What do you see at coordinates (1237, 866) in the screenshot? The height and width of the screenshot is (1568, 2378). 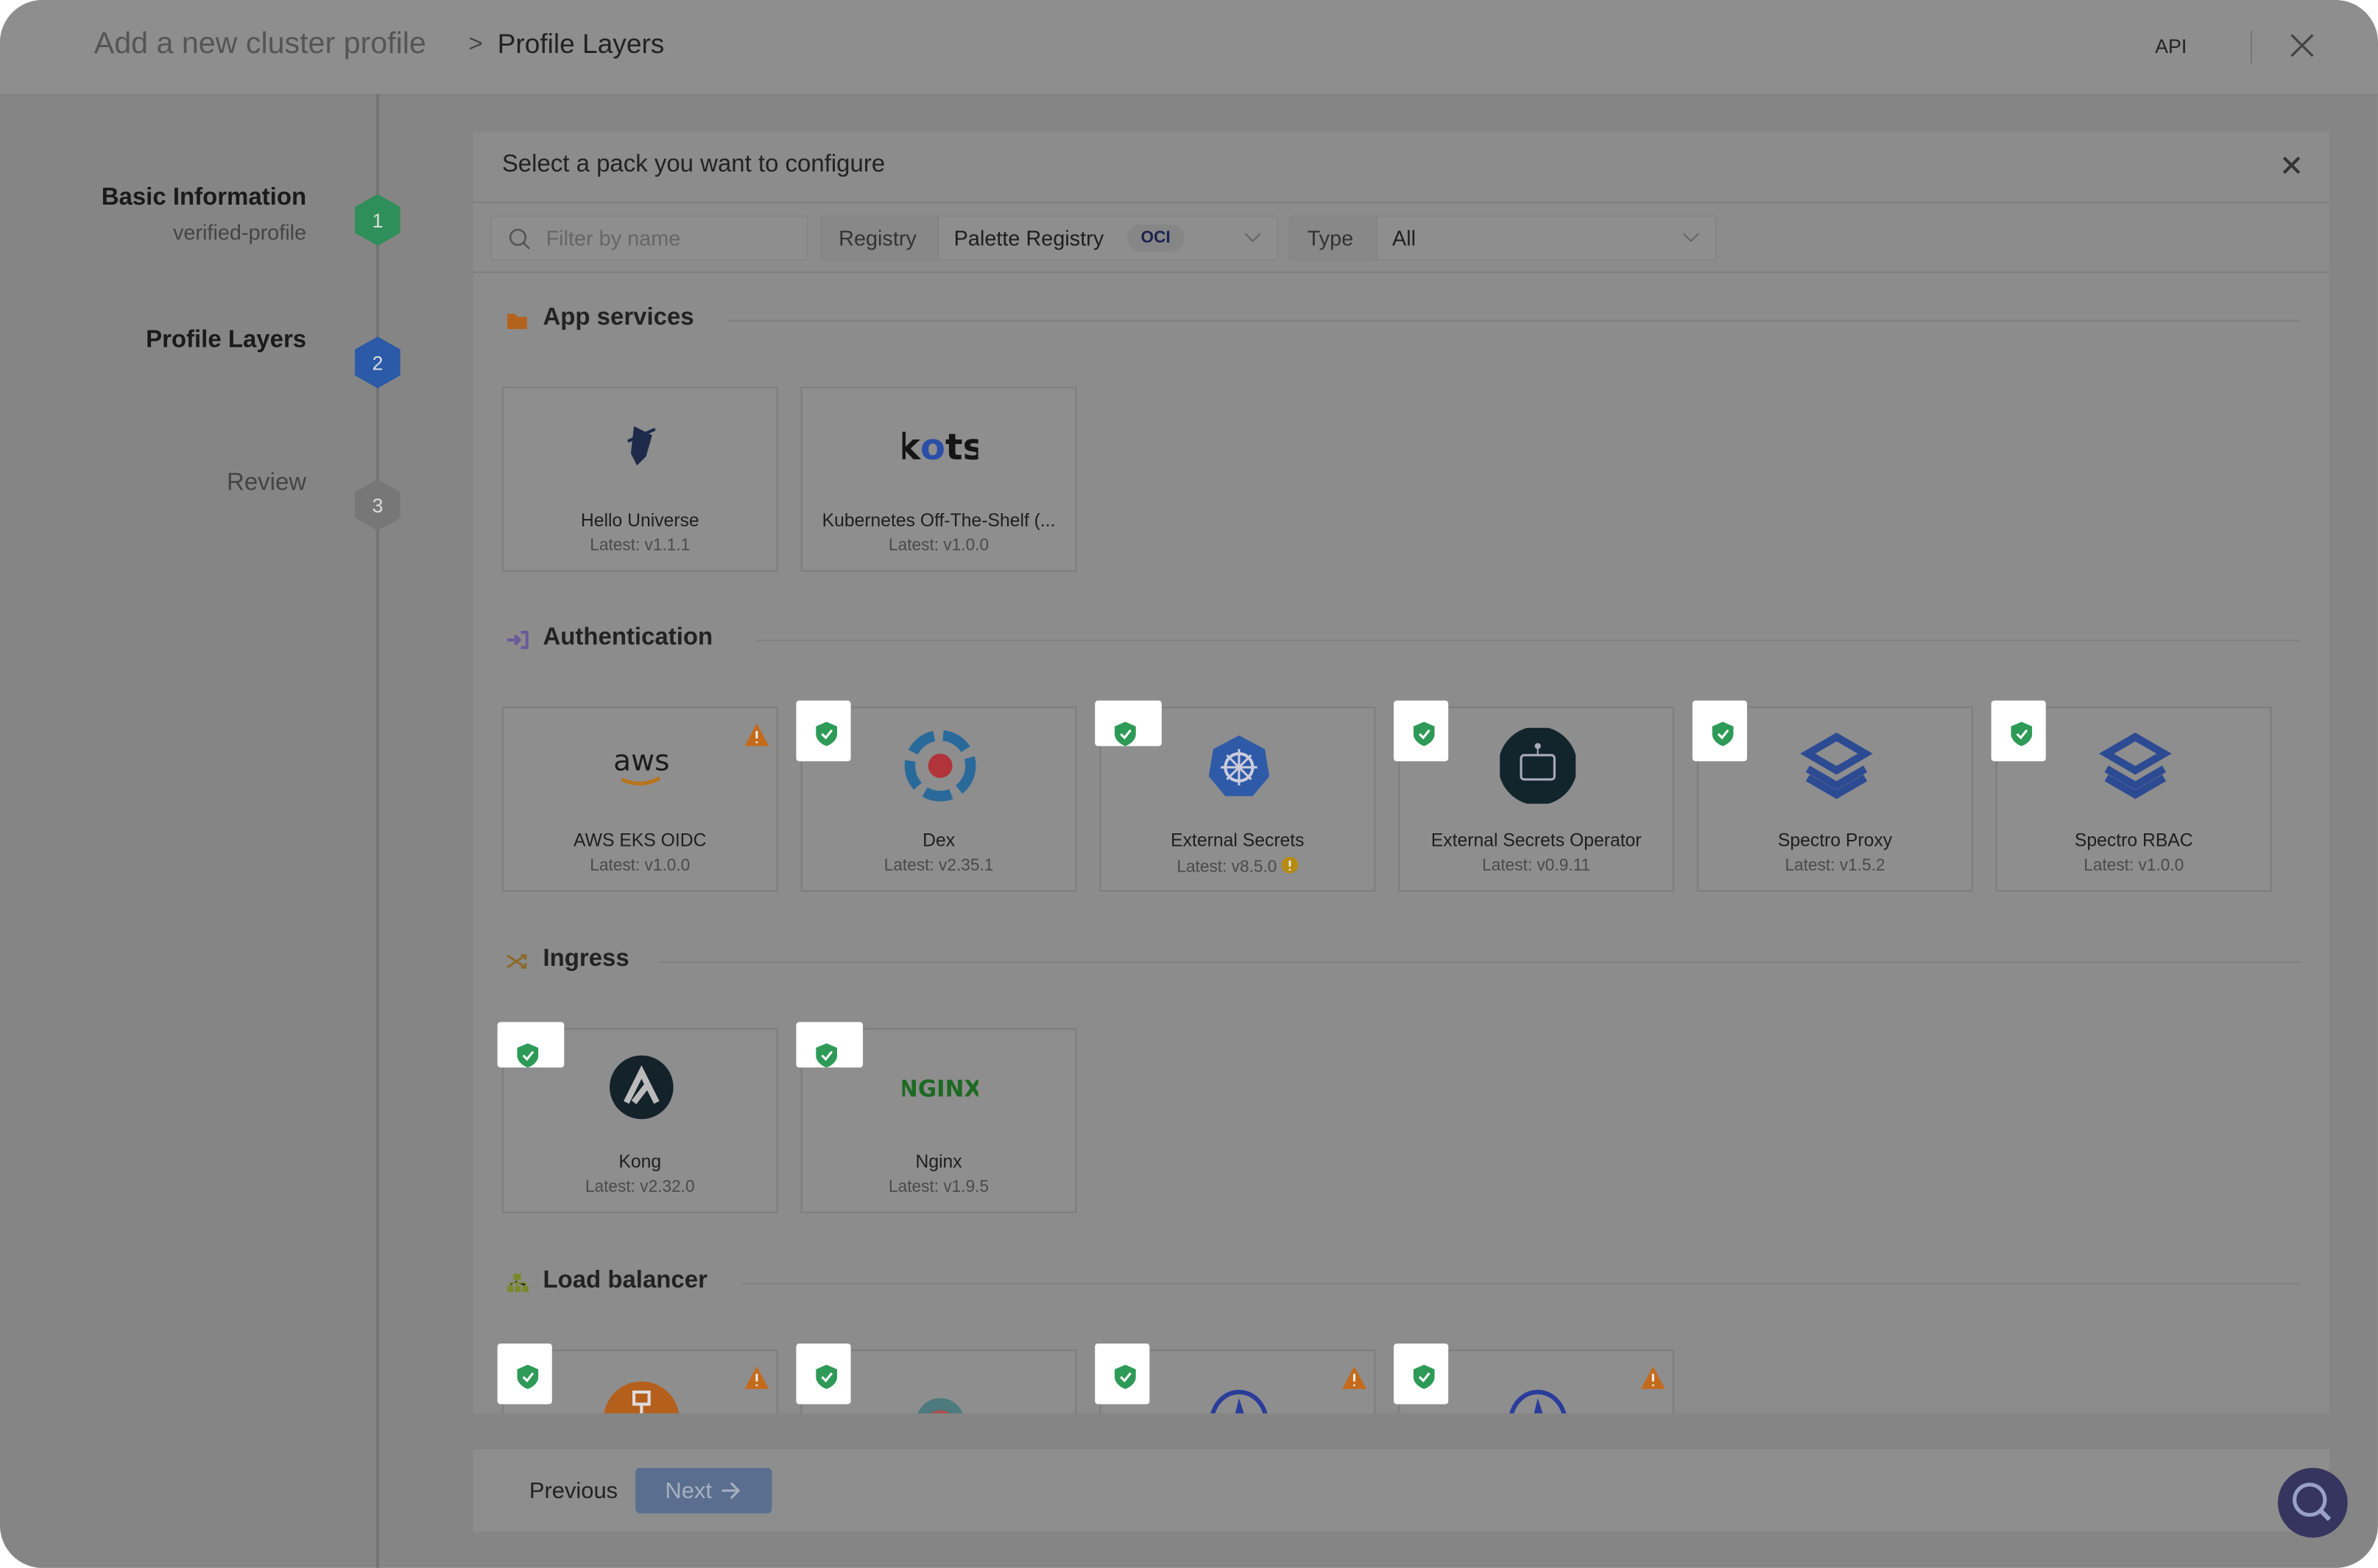 I see `pack-version: Latest: v8.5.0` at bounding box center [1237, 866].